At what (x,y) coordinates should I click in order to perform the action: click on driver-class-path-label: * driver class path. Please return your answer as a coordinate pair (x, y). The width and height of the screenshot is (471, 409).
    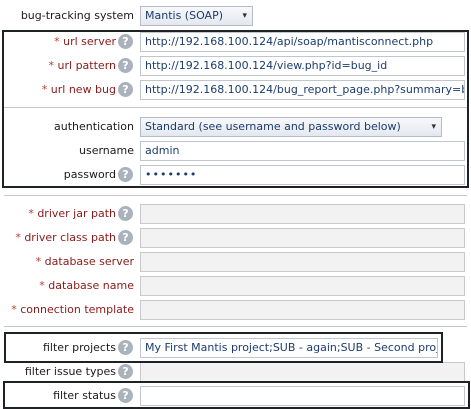
    Looking at the image, I should click on (65, 237).